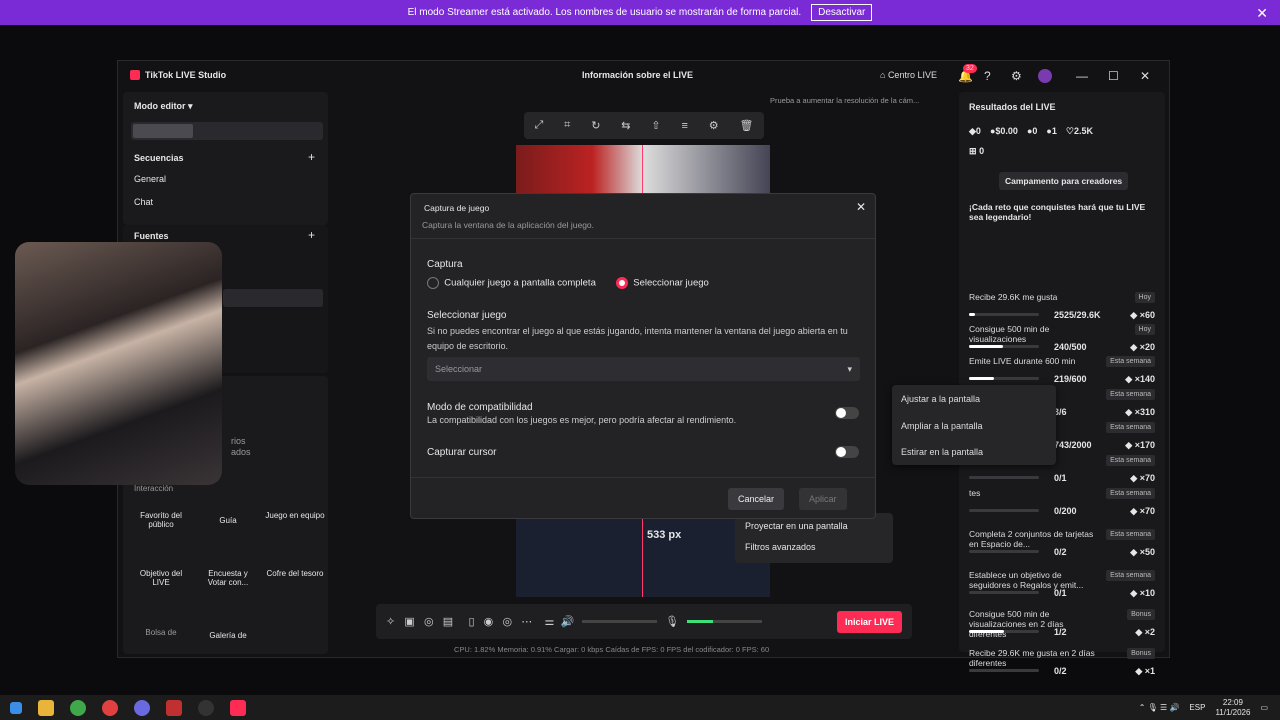 The width and height of the screenshot is (1280, 720). Describe the element at coordinates (780, 547) in the screenshot. I see `menu-item-filters: Filtros avanzados` at that location.